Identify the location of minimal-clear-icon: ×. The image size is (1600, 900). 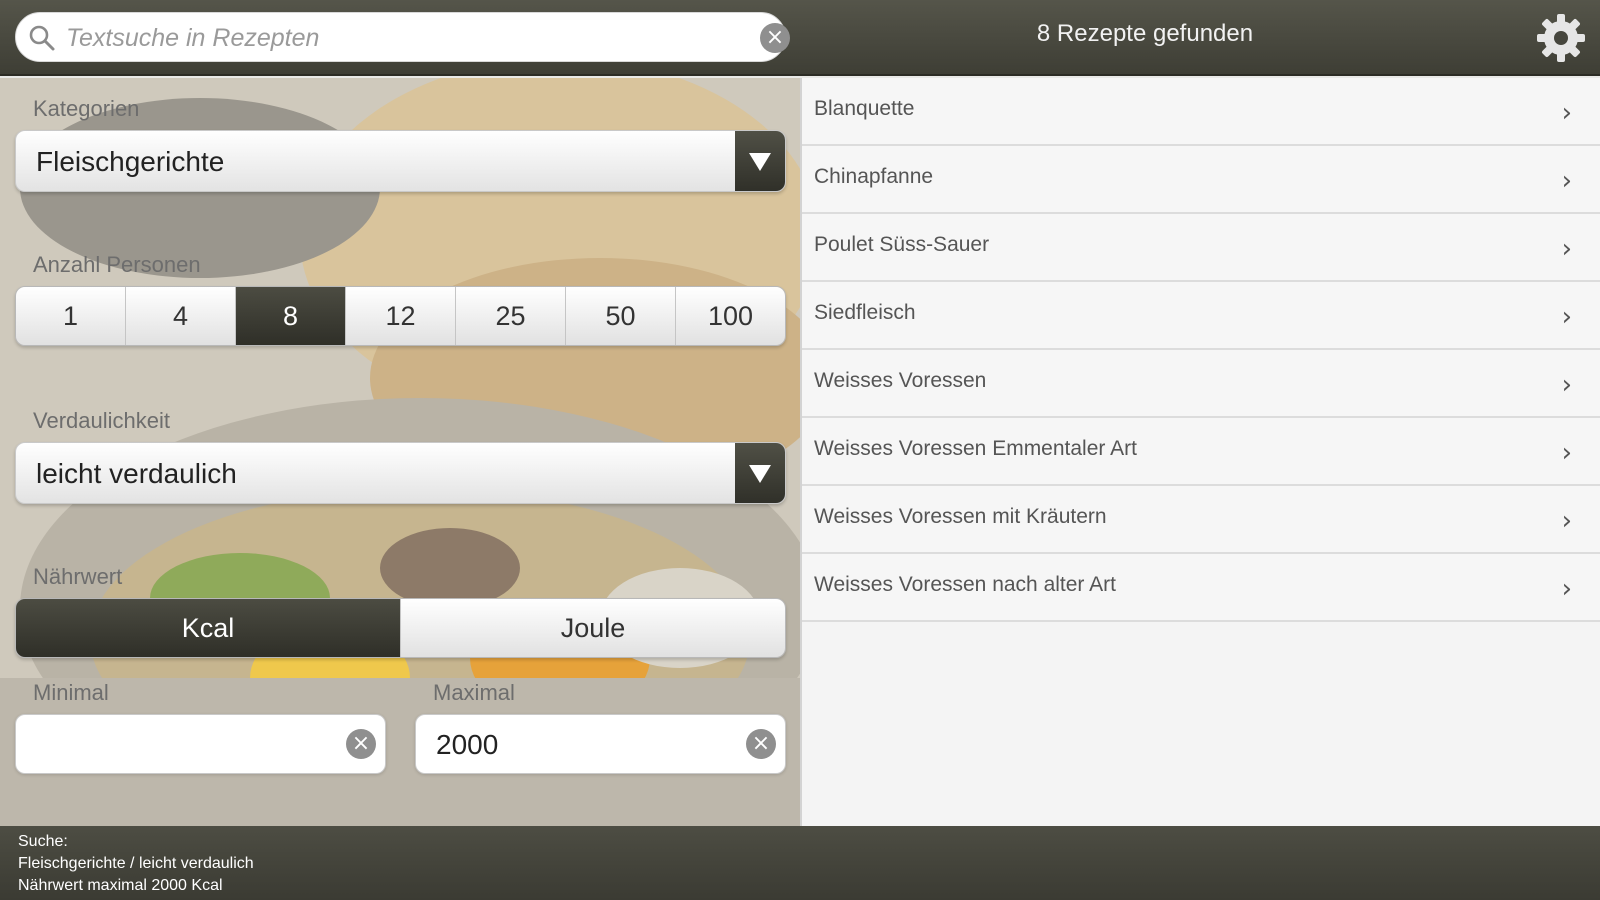
(361, 744).